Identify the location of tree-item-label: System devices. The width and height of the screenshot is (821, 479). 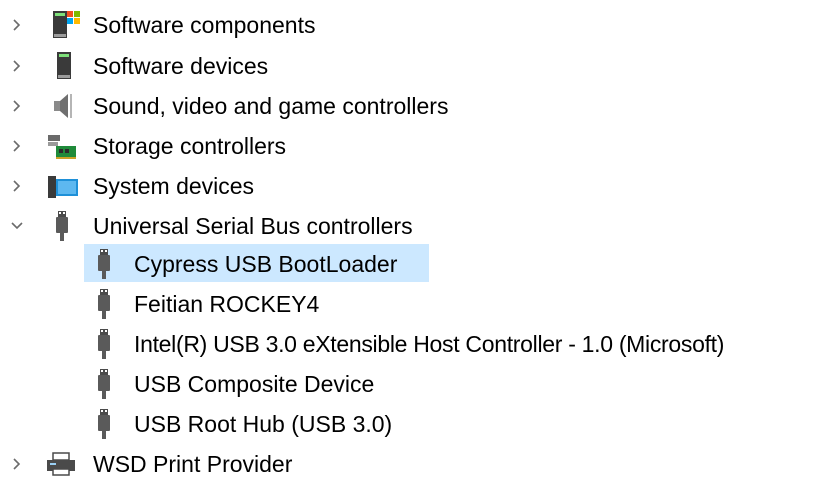
(174, 186).